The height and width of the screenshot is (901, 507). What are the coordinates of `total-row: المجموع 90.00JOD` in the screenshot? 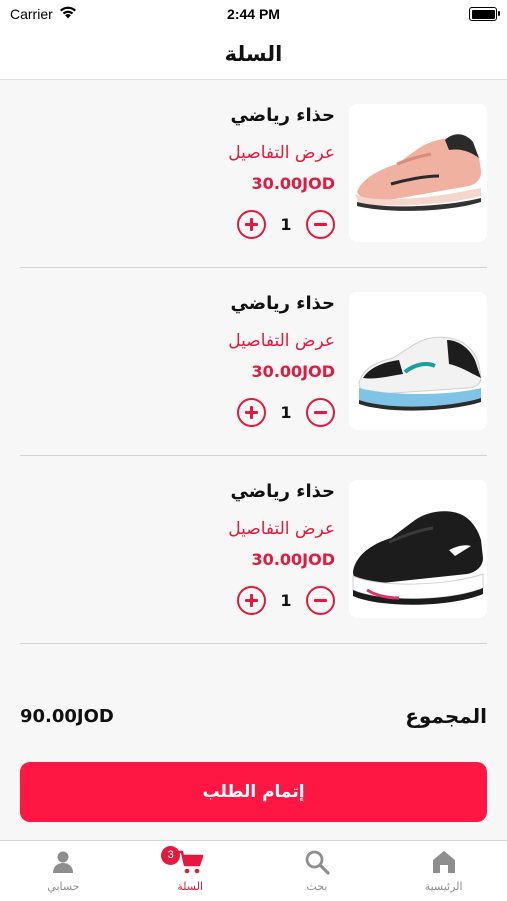 It's located at (253, 720).